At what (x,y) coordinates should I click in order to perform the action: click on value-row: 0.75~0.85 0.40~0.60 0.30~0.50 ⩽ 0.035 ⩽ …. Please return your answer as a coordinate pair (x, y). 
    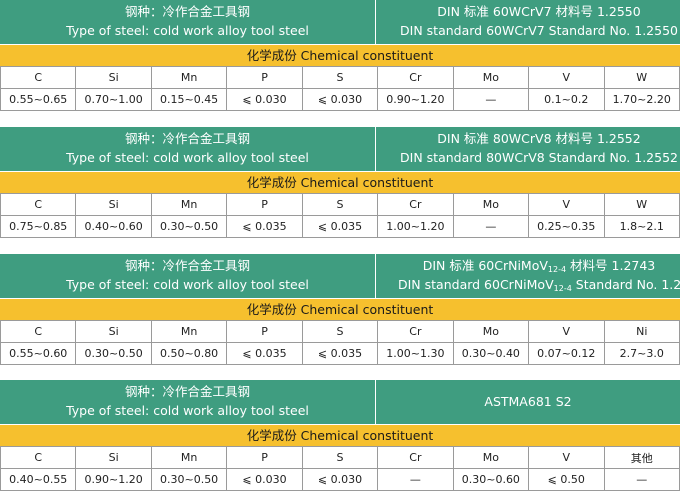
    Looking at the image, I should click on (340, 226).